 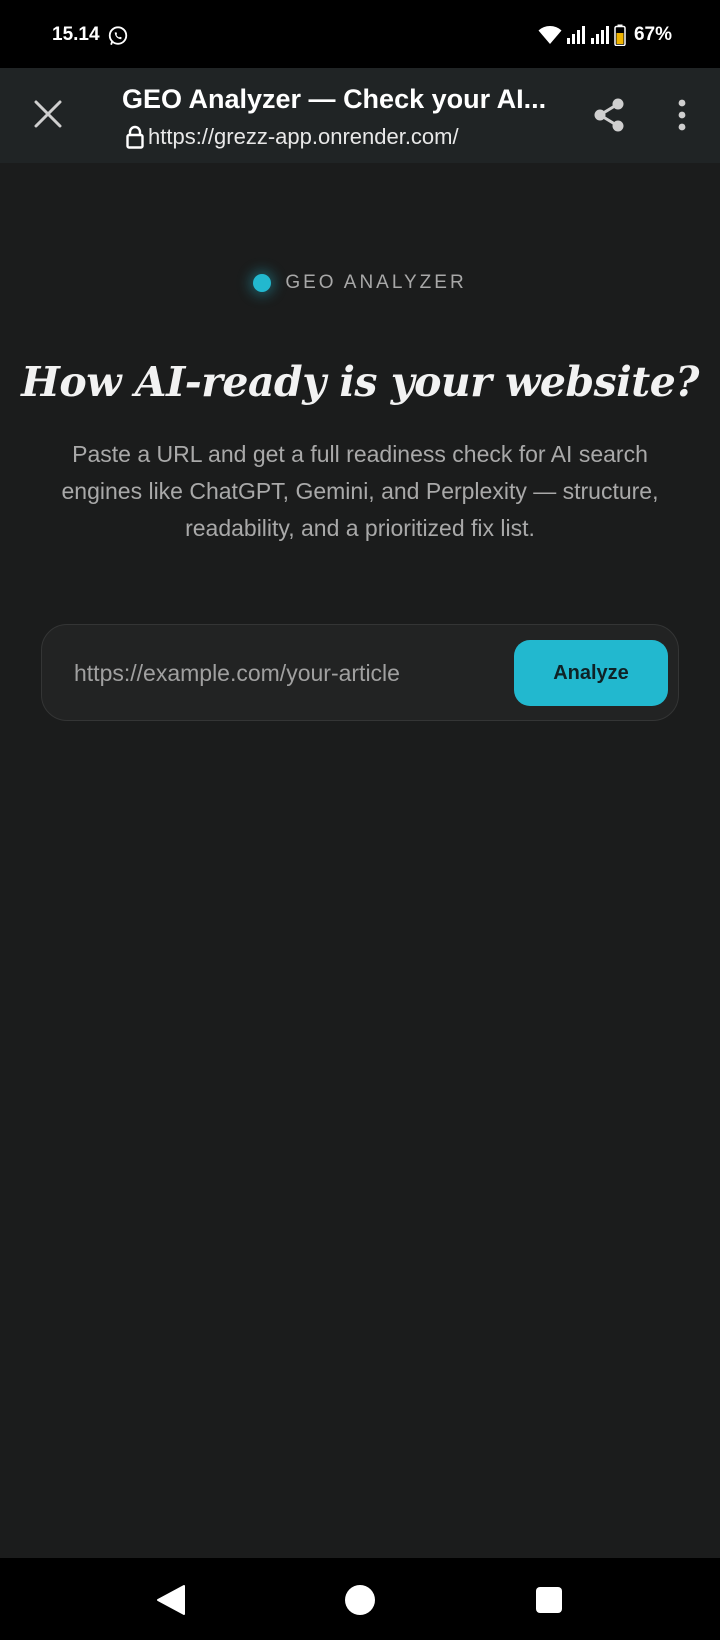 I want to click on more-vert-icon, so click(x=682, y=115).